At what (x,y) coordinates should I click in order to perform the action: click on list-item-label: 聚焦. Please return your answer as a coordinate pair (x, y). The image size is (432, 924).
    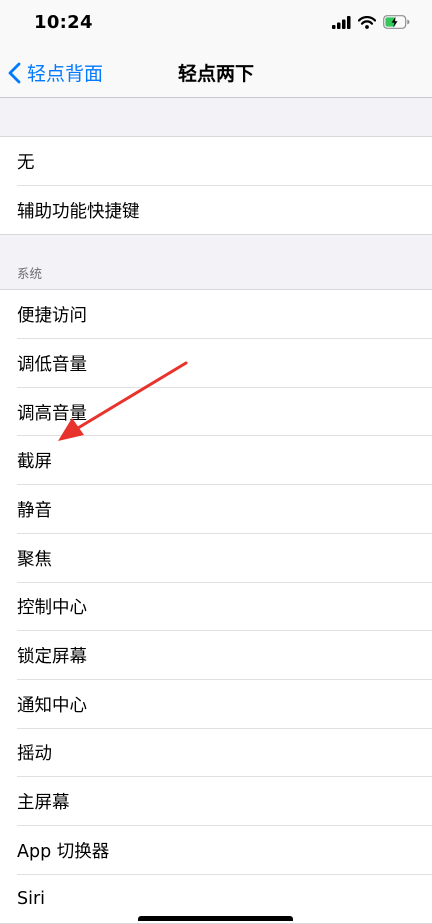
    Looking at the image, I should click on (34, 559).